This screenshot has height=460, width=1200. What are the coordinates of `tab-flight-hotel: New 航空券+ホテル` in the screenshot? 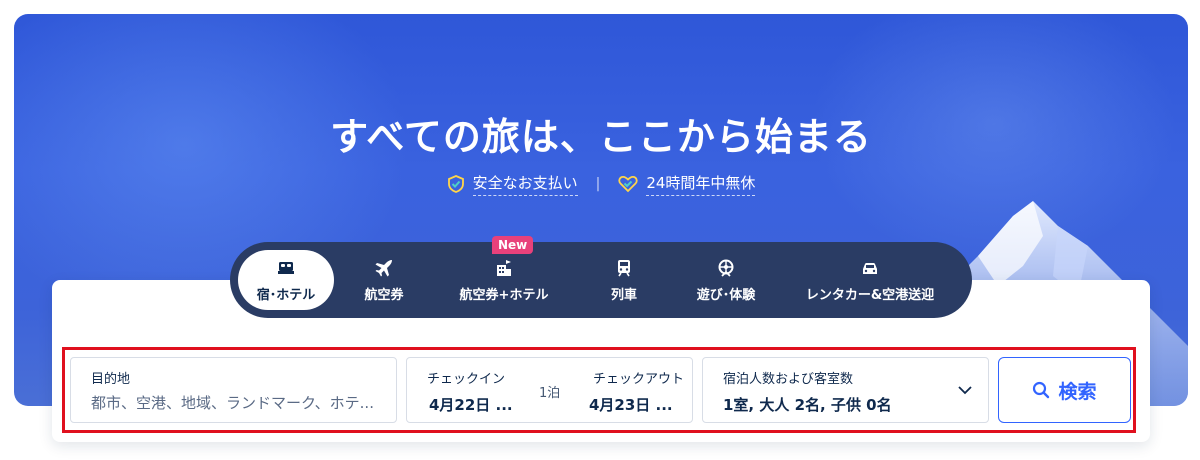 It's located at (504, 273).